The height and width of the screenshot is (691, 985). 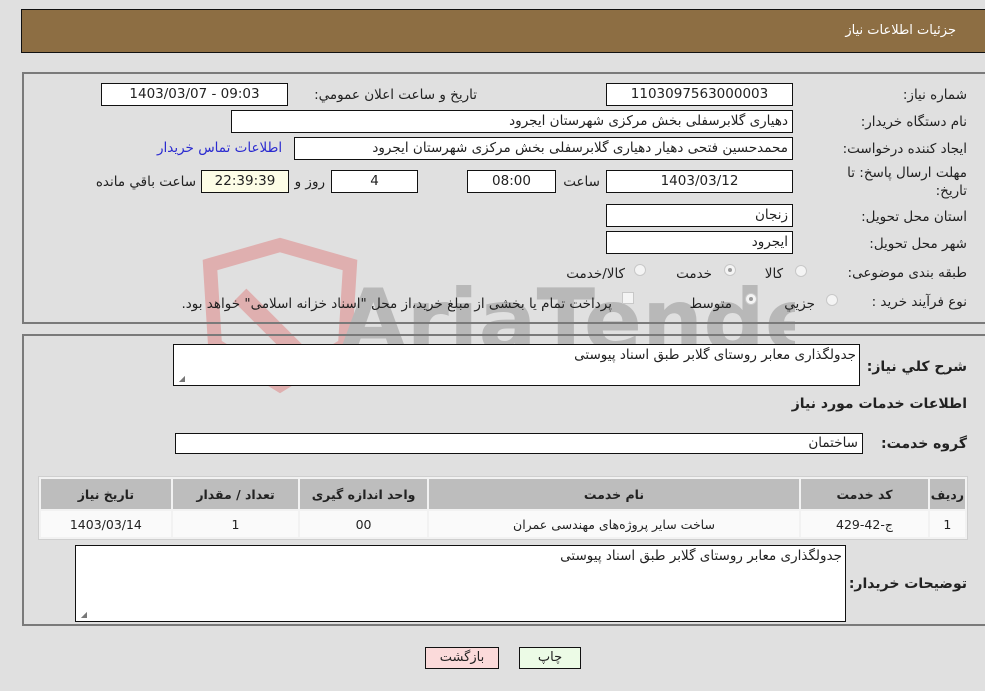 I want to click on buyer-notes-label: توضیحات خریدار:, so click(x=907, y=584).